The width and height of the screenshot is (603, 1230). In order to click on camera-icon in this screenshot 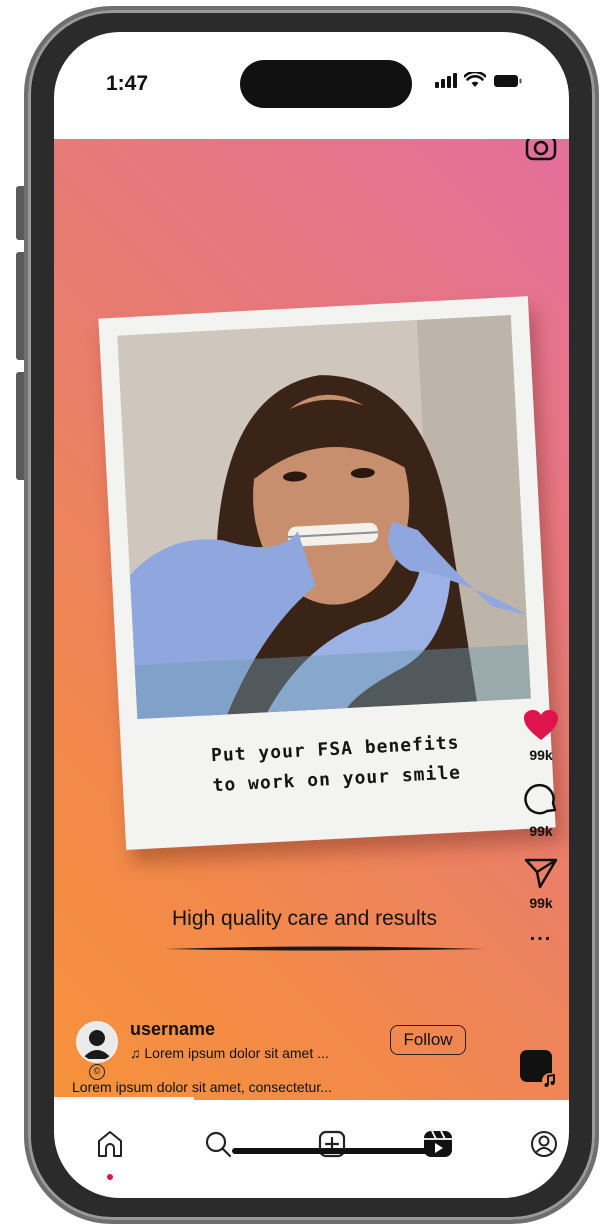, I will do `click(541, 152)`.